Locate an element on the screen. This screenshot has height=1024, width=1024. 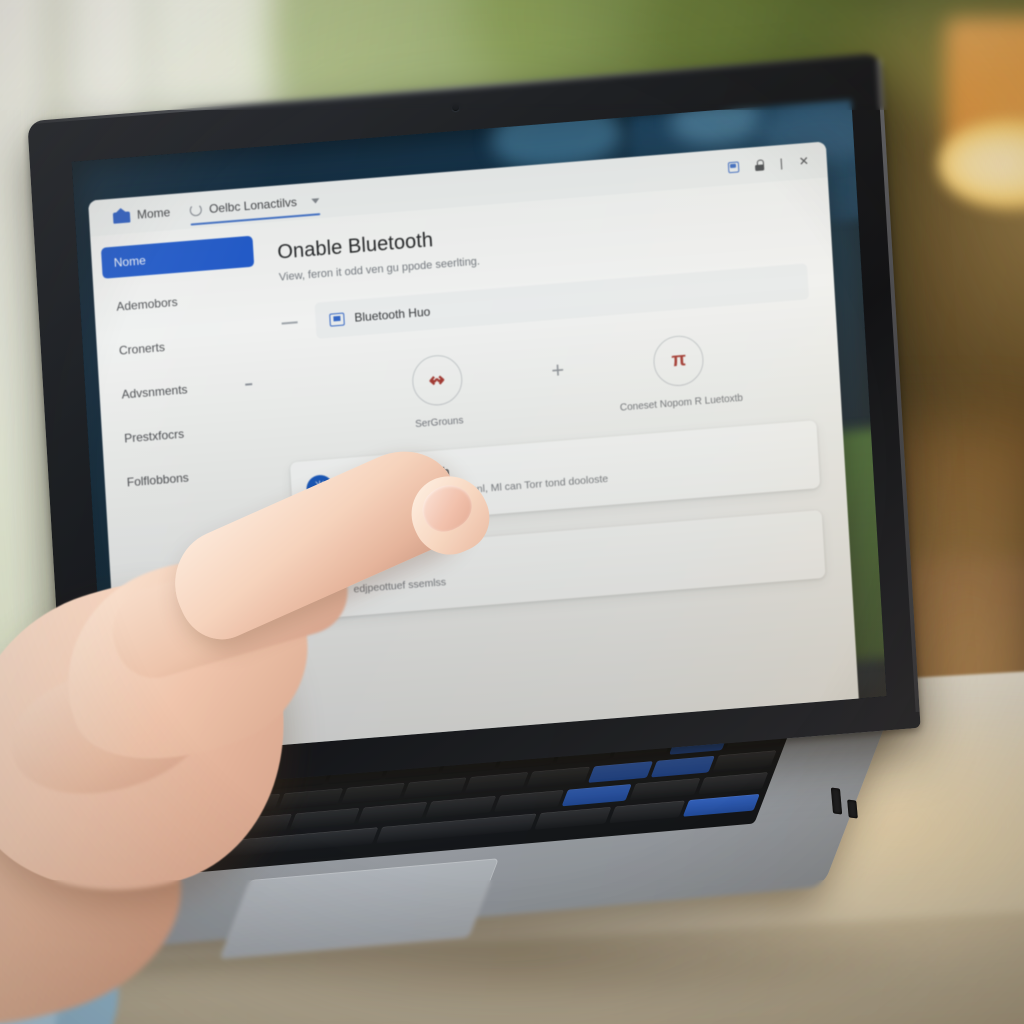
sidebar-item-label: Prestxfocrs is located at coordinates (154, 436).